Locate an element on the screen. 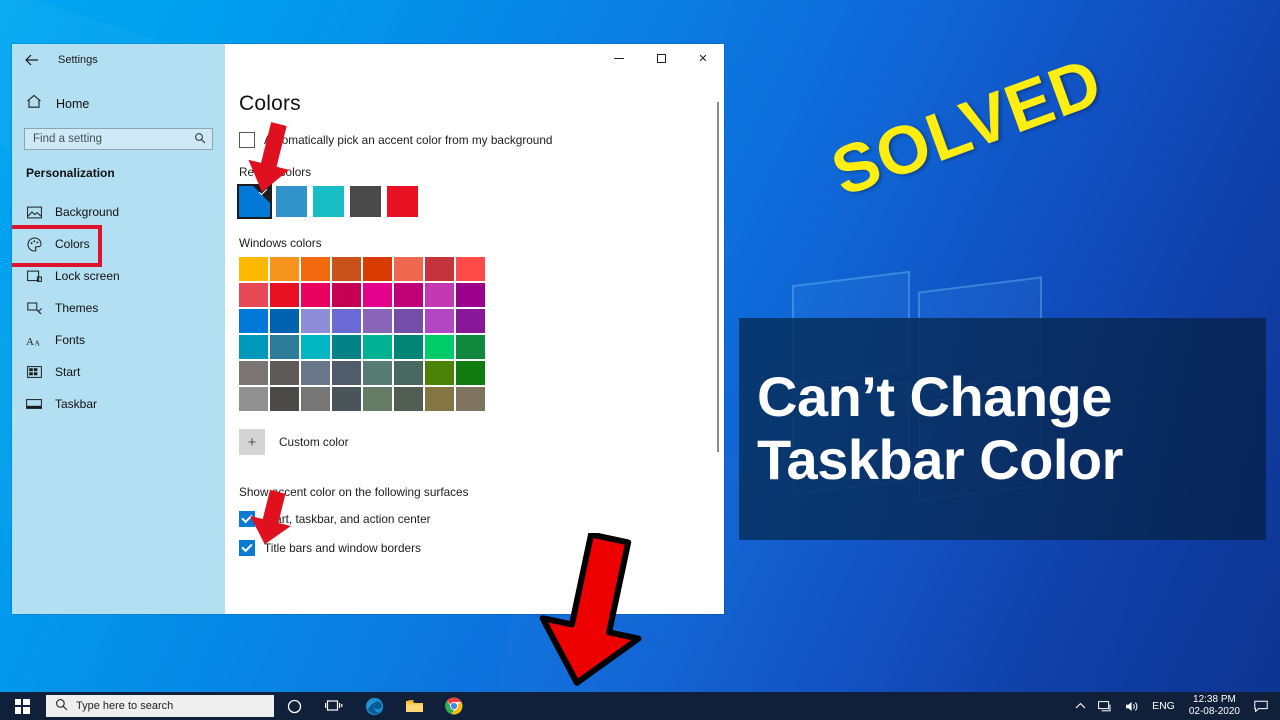 The width and height of the screenshot is (1280, 720). sidebar-item-fonts: A A Fonts is located at coordinates (118, 340).